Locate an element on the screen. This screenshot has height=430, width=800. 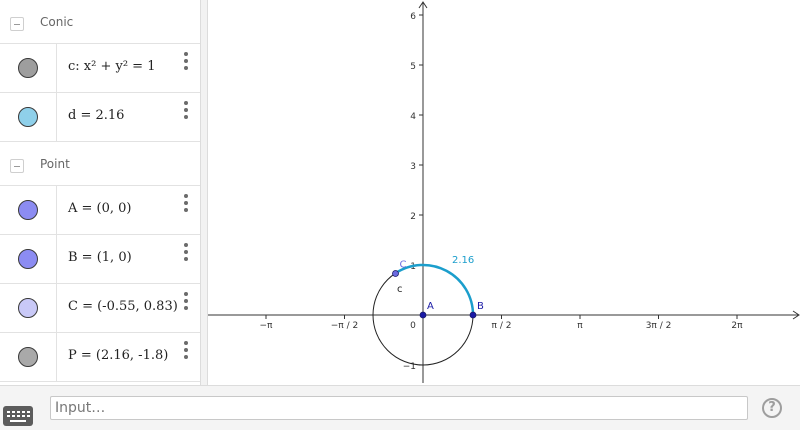
arc-label: 2.16 is located at coordinates (463, 260).